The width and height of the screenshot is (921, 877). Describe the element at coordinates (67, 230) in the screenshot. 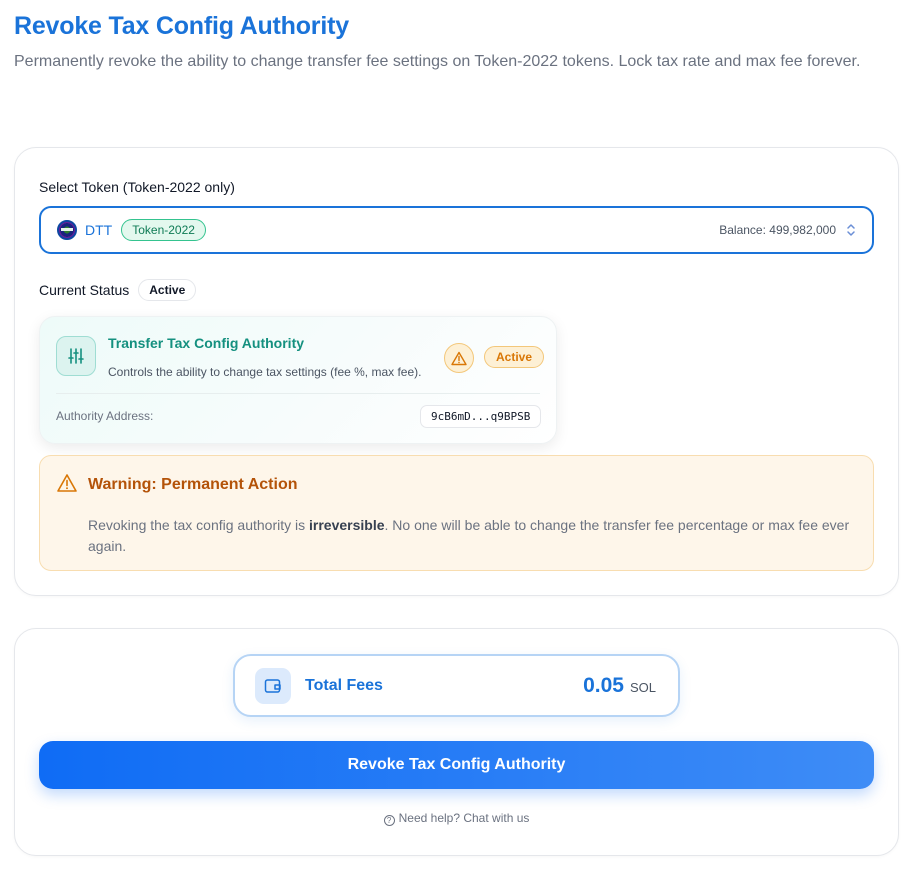

I see `token-logo-icon` at that location.